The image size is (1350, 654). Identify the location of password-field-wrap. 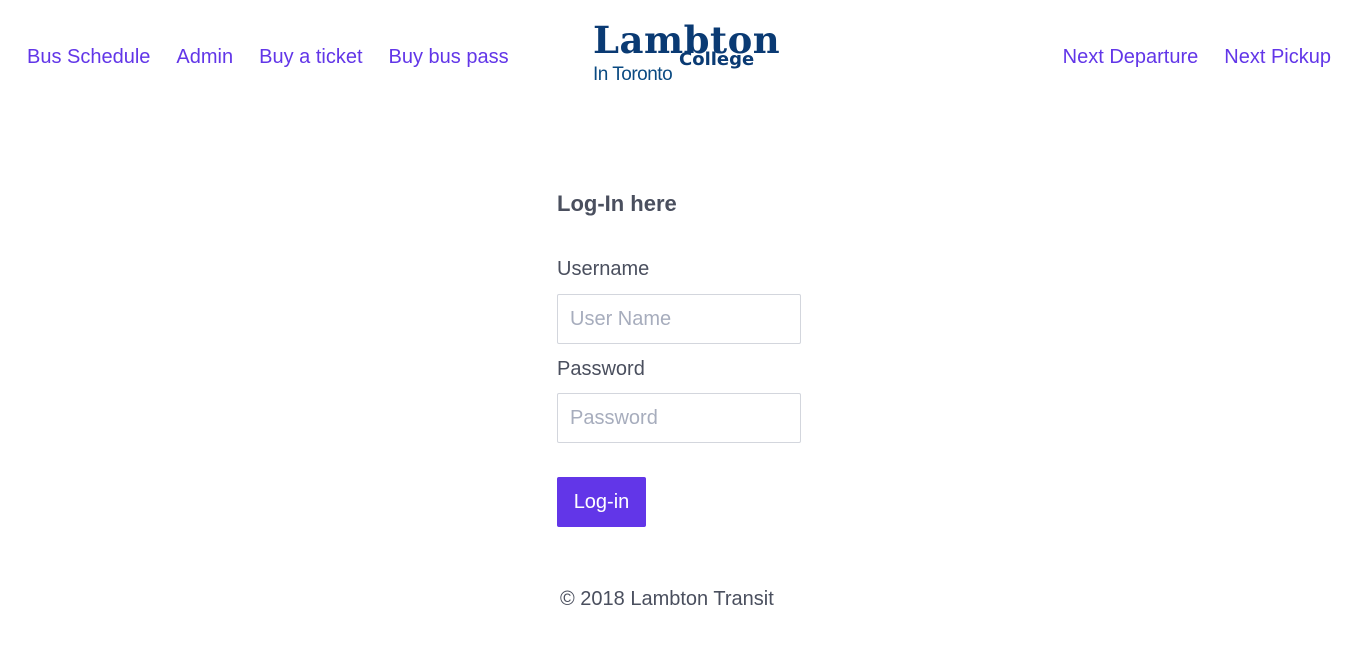
(679, 418).